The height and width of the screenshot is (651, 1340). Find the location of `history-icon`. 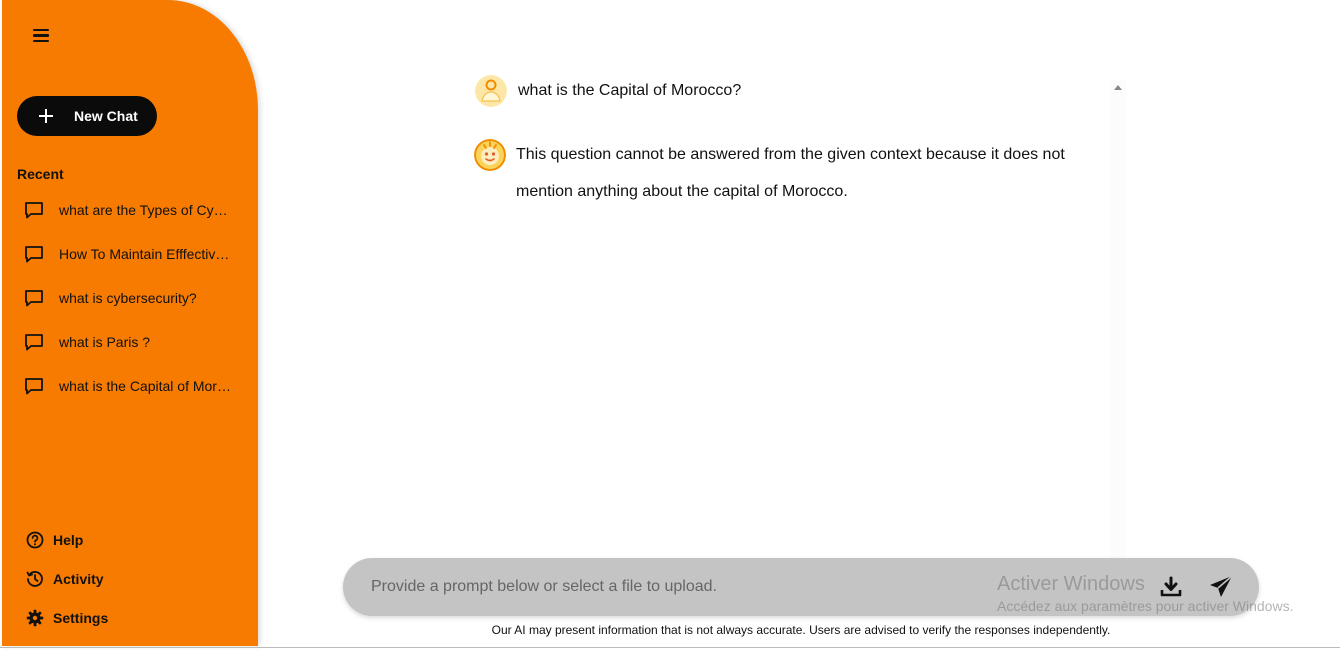

history-icon is located at coordinates (34, 578).